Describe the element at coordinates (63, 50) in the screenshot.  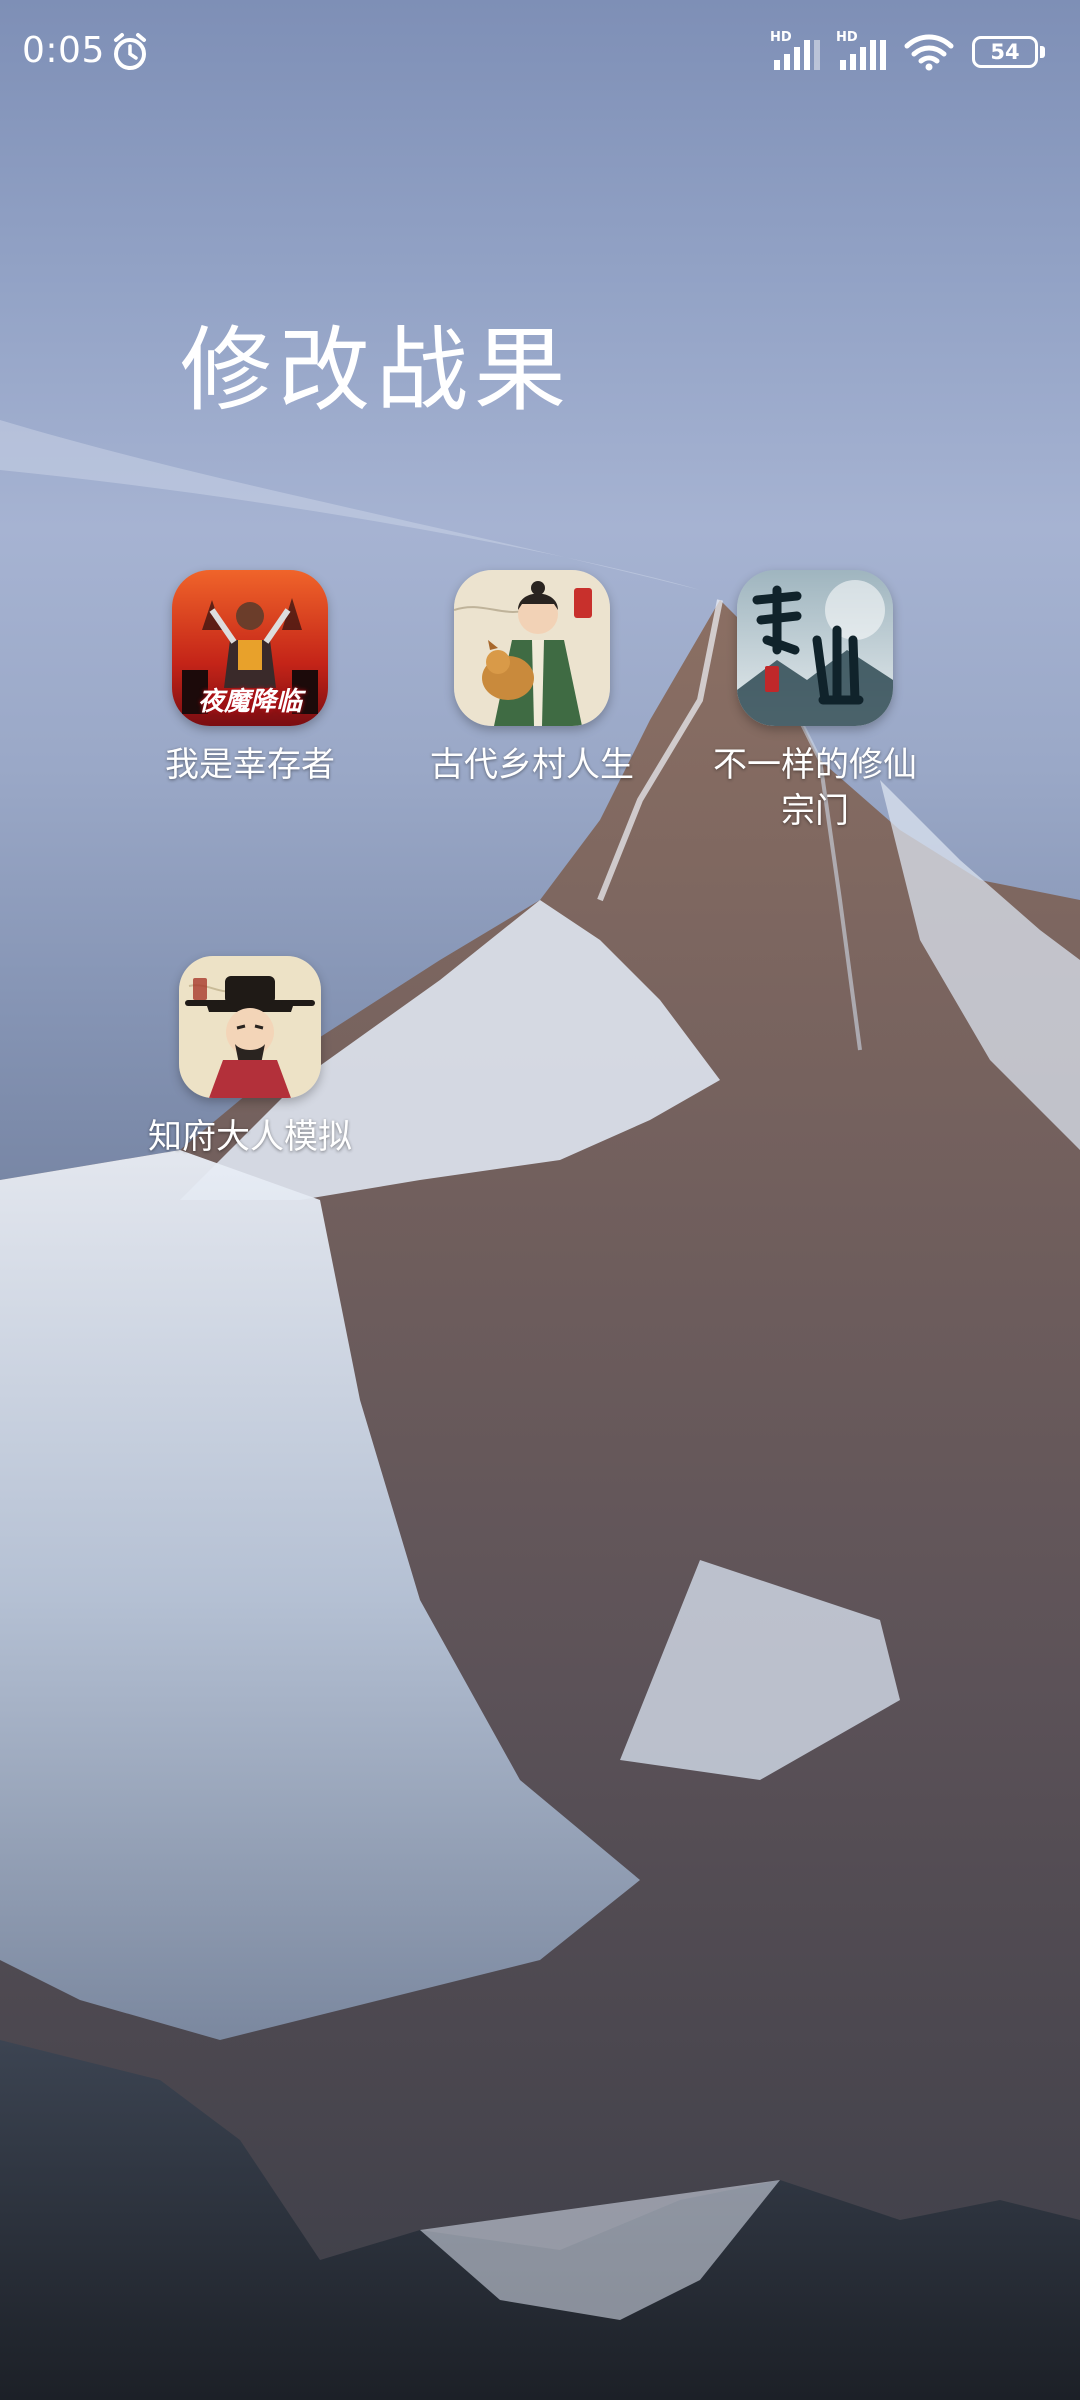
I see `status-time: 0:05` at that location.